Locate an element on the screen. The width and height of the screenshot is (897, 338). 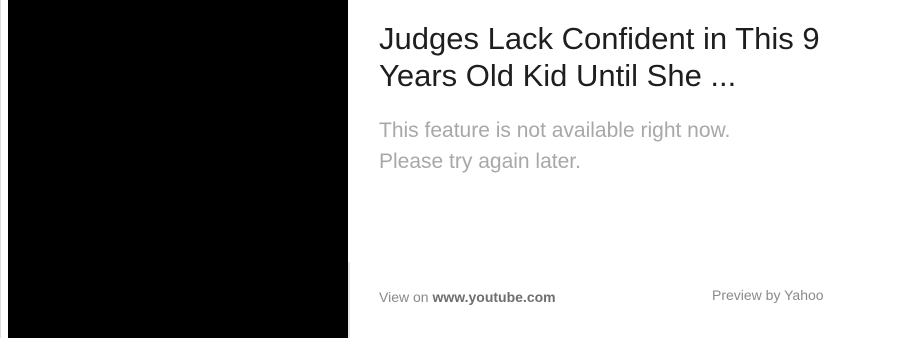
description-line-1: This feature is not available right now. is located at coordinates (555, 130).